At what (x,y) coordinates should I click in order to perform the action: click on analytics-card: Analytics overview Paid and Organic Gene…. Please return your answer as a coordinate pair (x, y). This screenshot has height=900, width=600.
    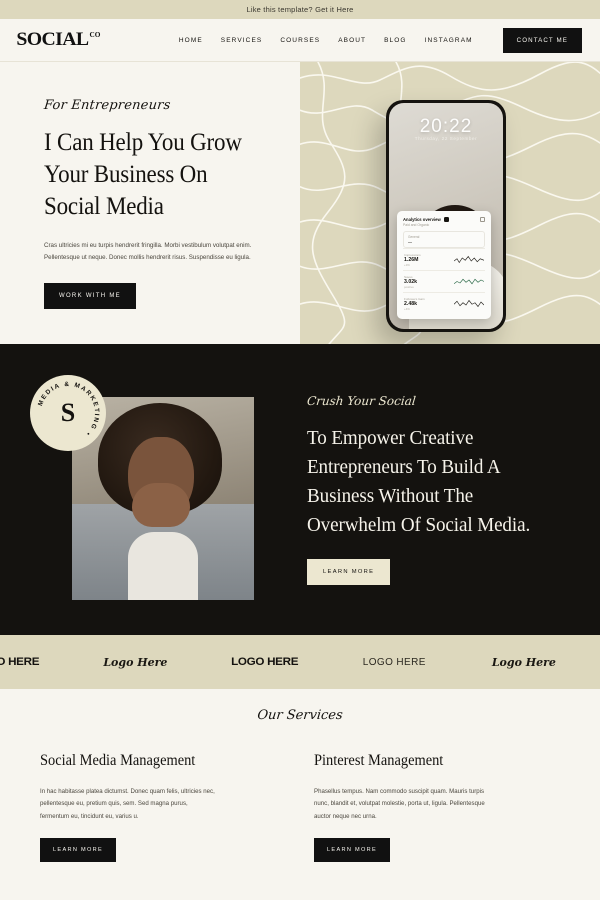
    Looking at the image, I should click on (444, 264).